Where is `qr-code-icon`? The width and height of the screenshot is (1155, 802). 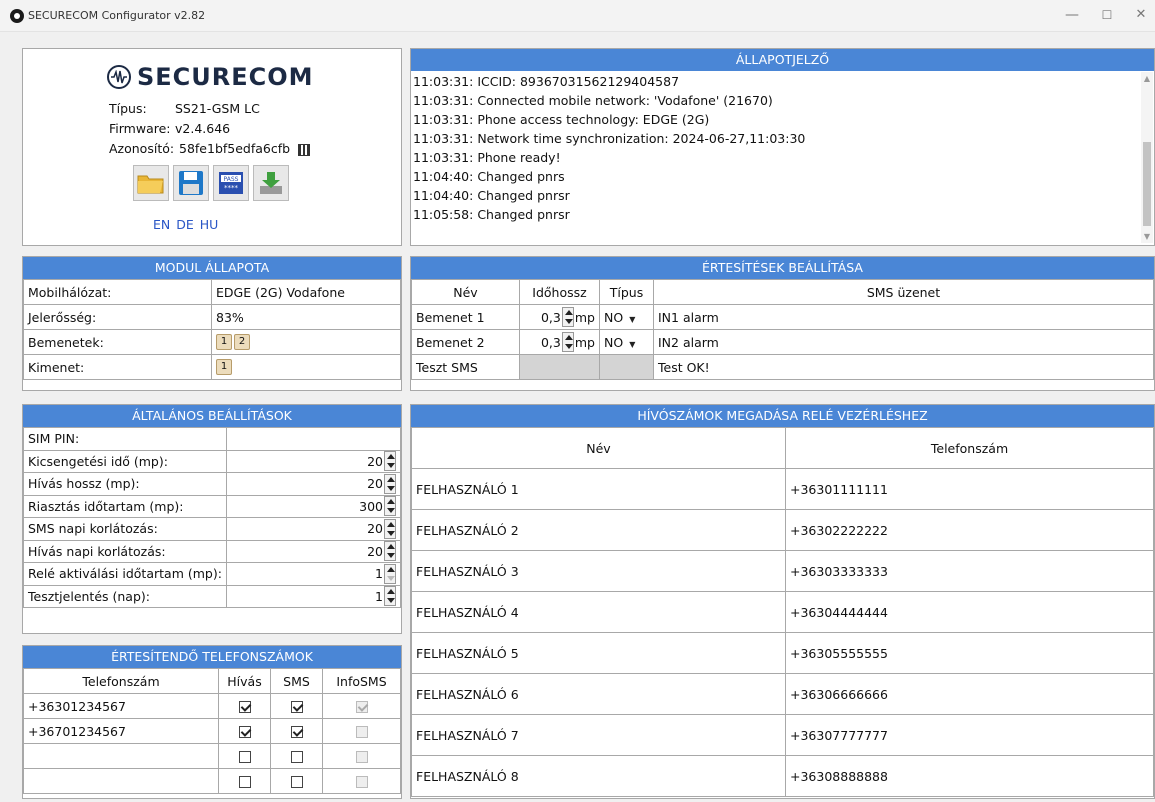
qr-code-icon is located at coordinates (304, 149).